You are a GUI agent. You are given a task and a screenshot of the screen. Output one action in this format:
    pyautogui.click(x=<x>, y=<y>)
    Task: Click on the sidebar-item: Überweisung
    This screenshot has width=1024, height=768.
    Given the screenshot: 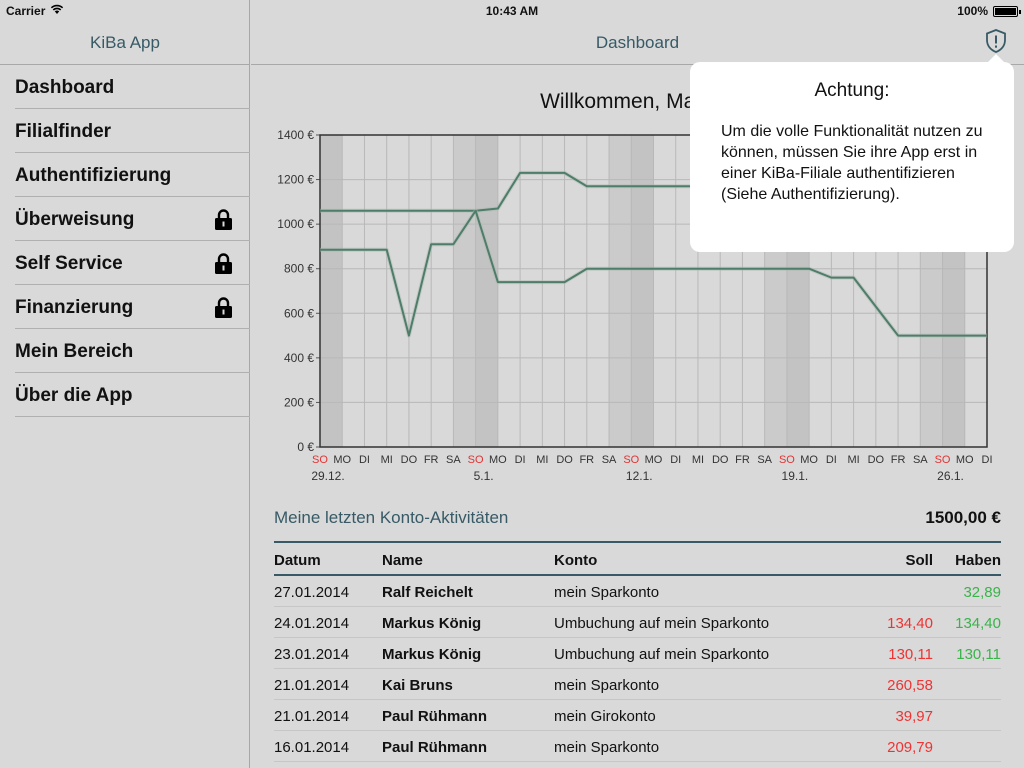 What is the action you would take?
    pyautogui.click(x=132, y=219)
    